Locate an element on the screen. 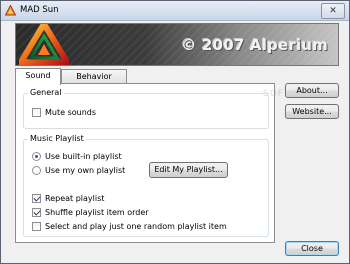 The width and height of the screenshot is (350, 264). music-playlist-legend: Music Playlist is located at coordinates (57, 138).